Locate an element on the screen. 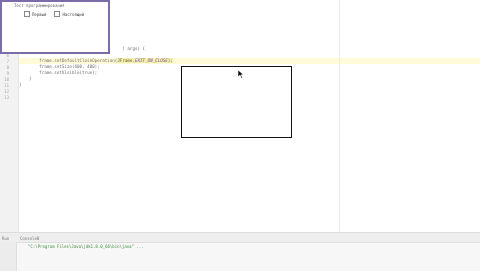 The image size is (480, 271). run-tab-bar: Run ConsoleB is located at coordinates (240, 238).